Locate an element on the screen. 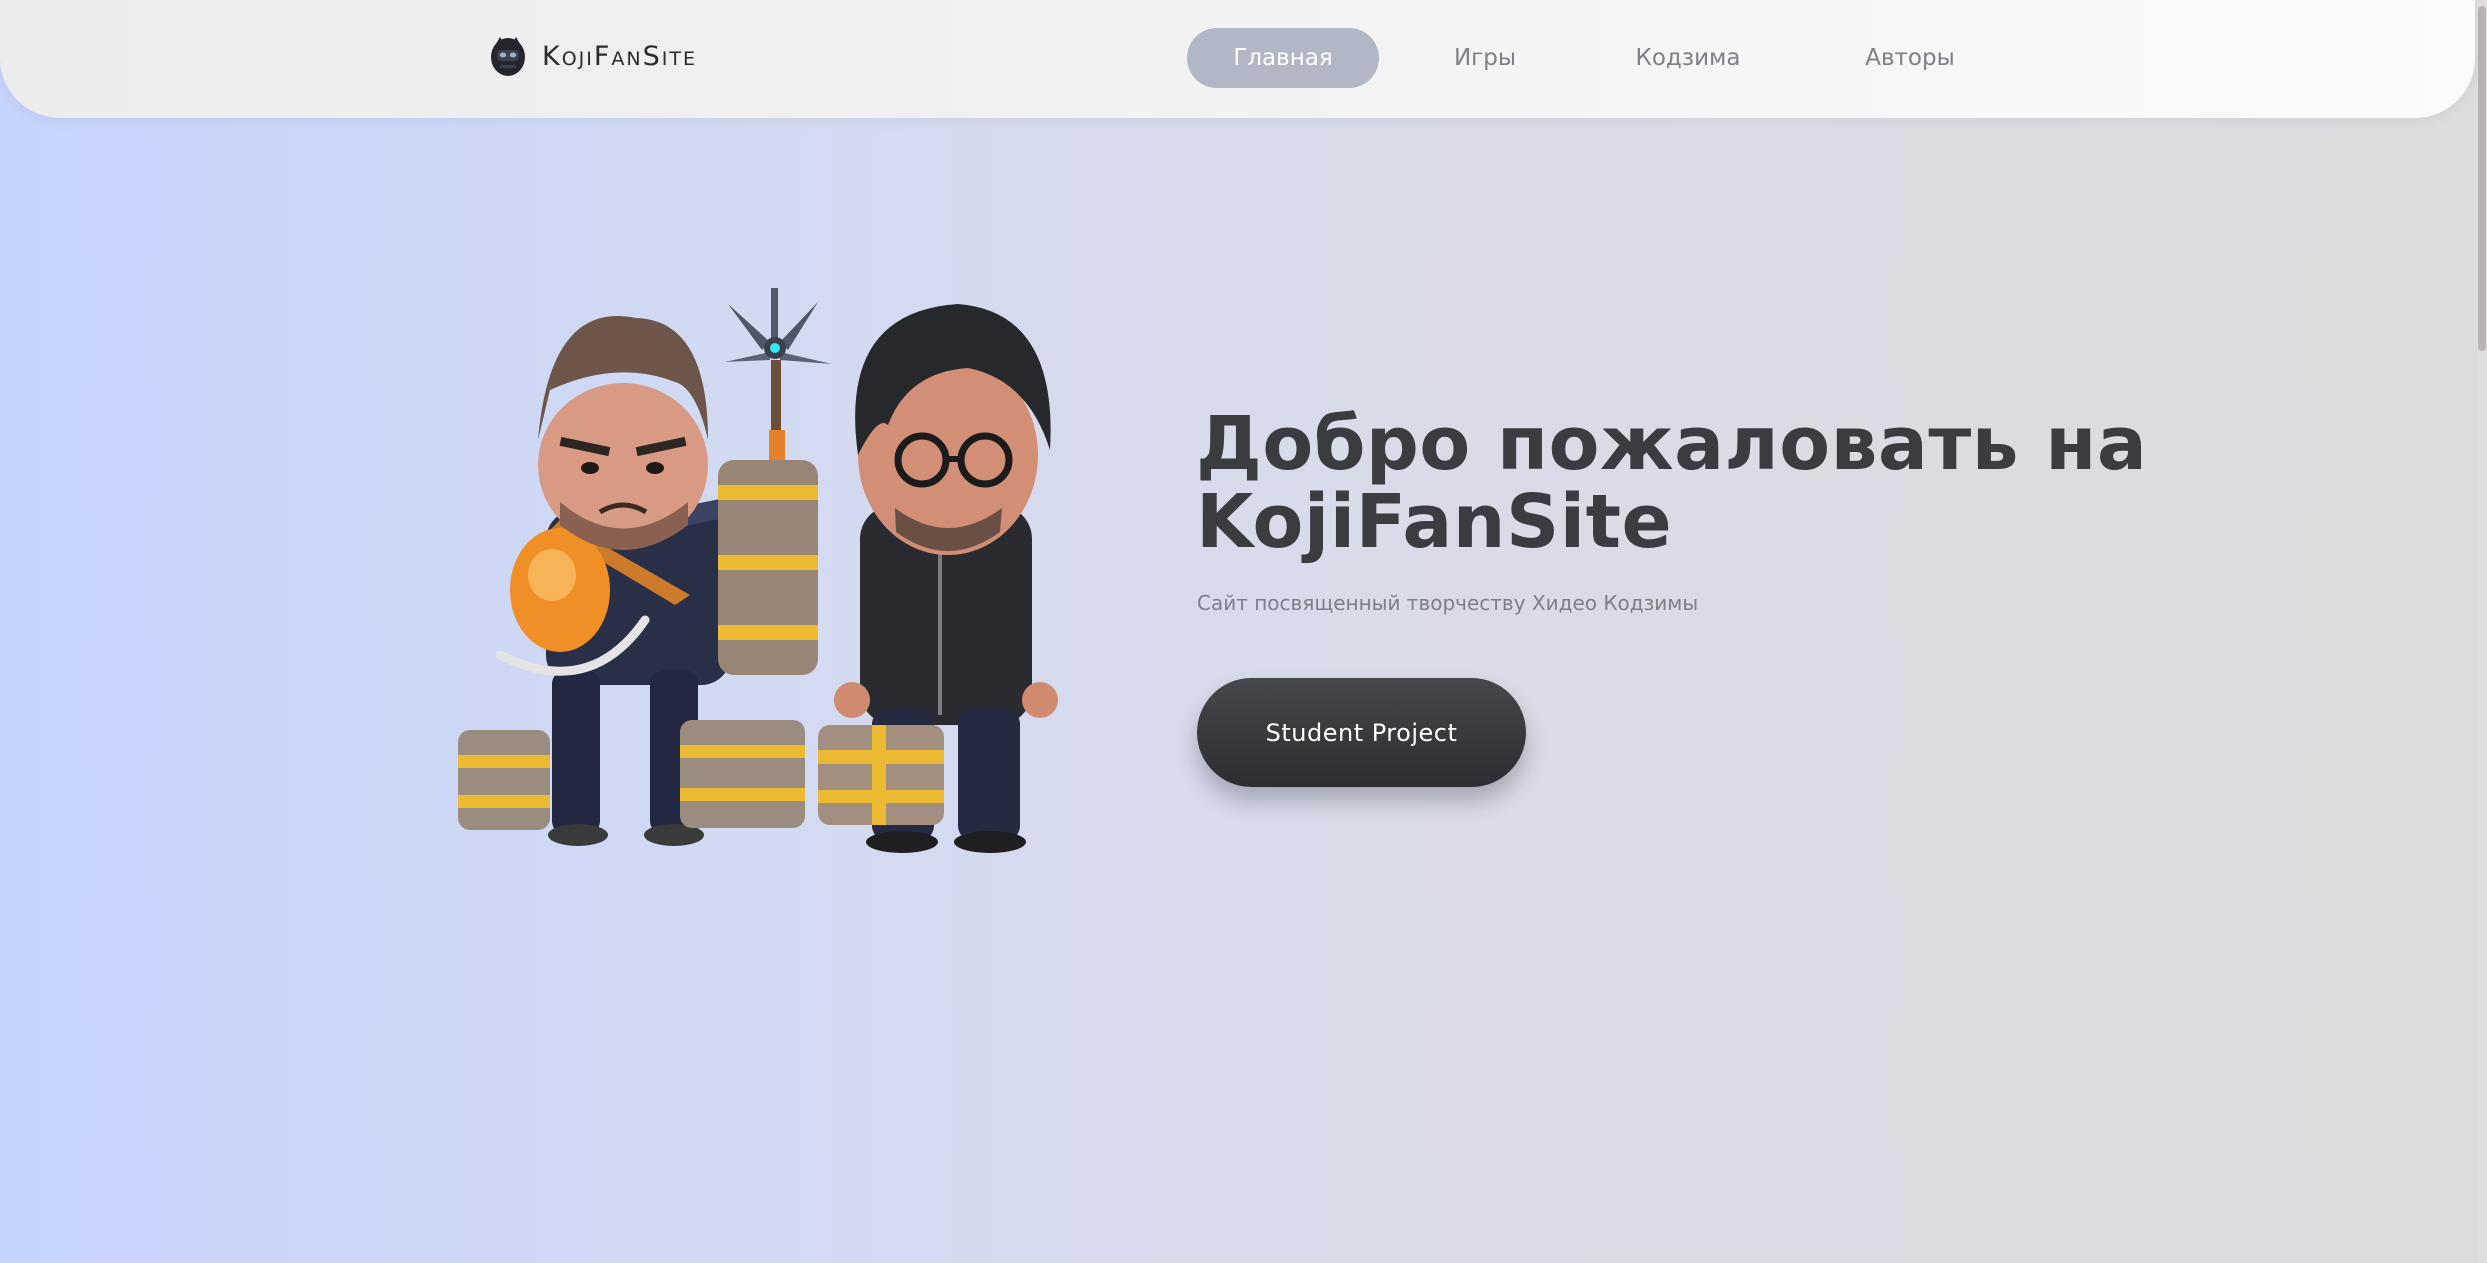  nav-item-home: Главная is located at coordinates (1283, 58).